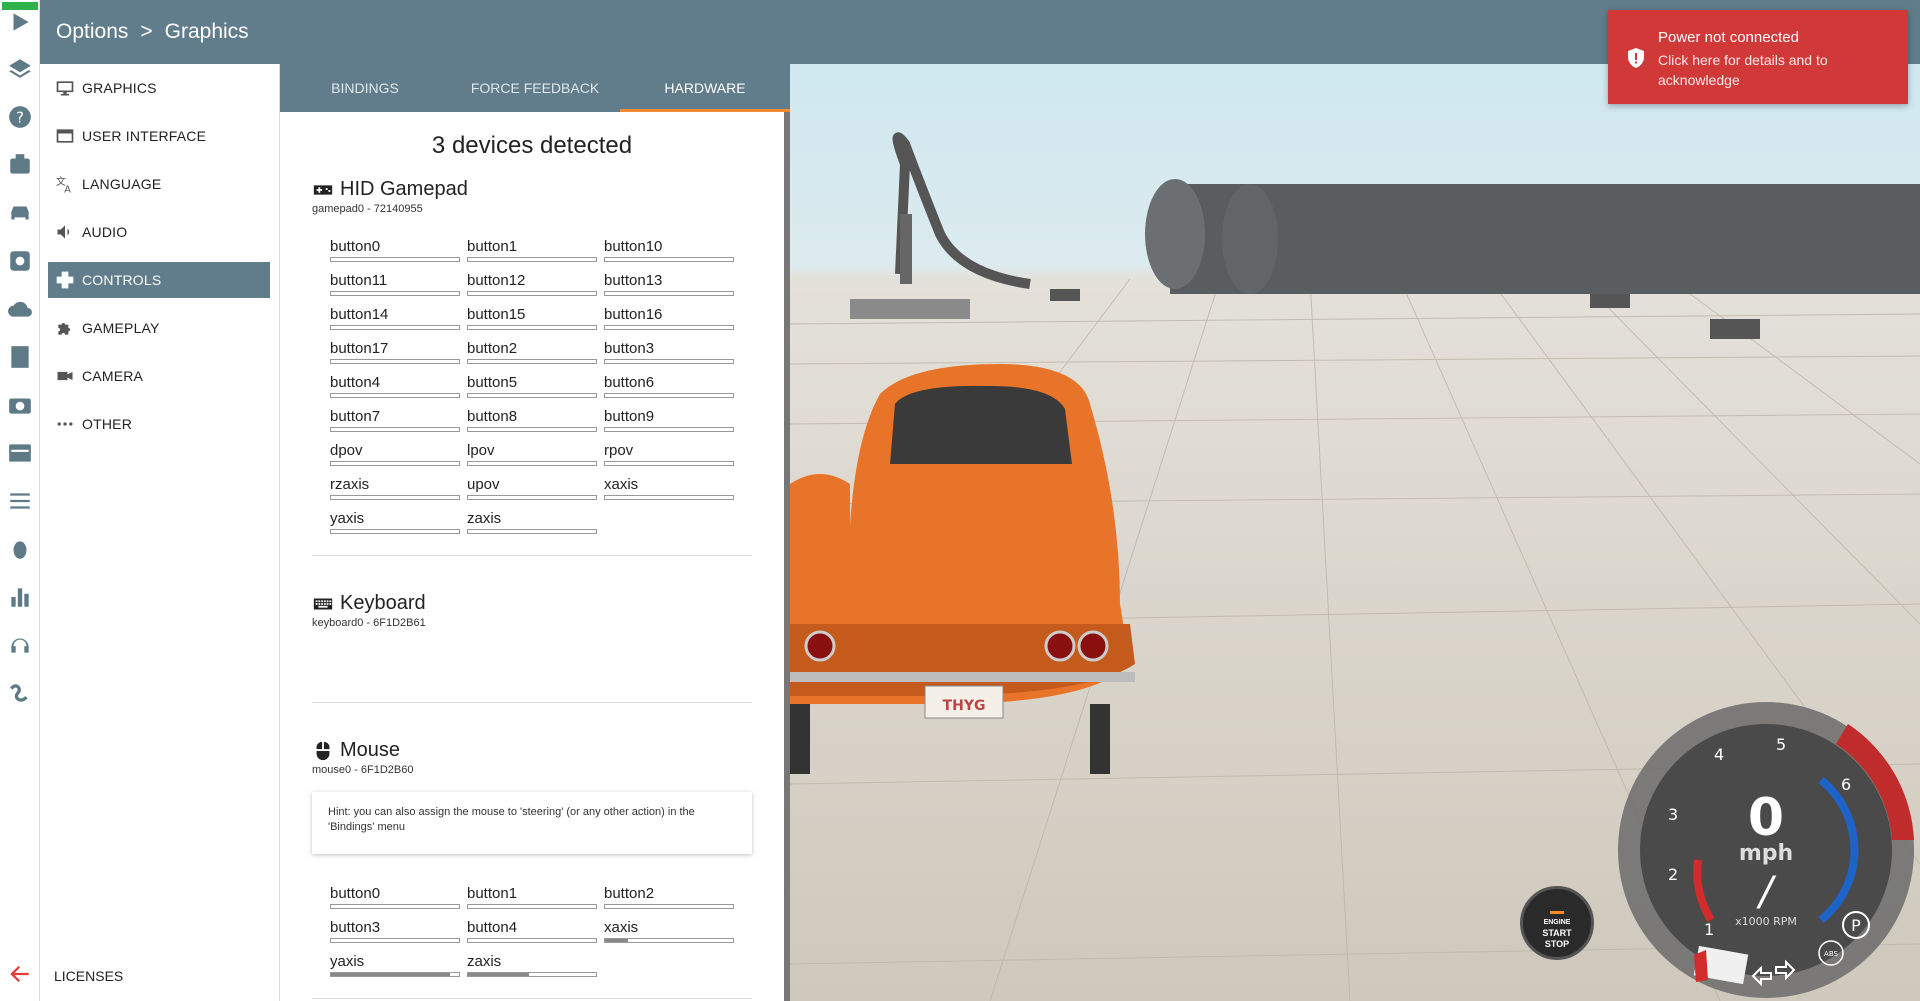 The image size is (1920, 1001). What do you see at coordinates (483, 484) in the screenshot?
I see `input-label: upov` at bounding box center [483, 484].